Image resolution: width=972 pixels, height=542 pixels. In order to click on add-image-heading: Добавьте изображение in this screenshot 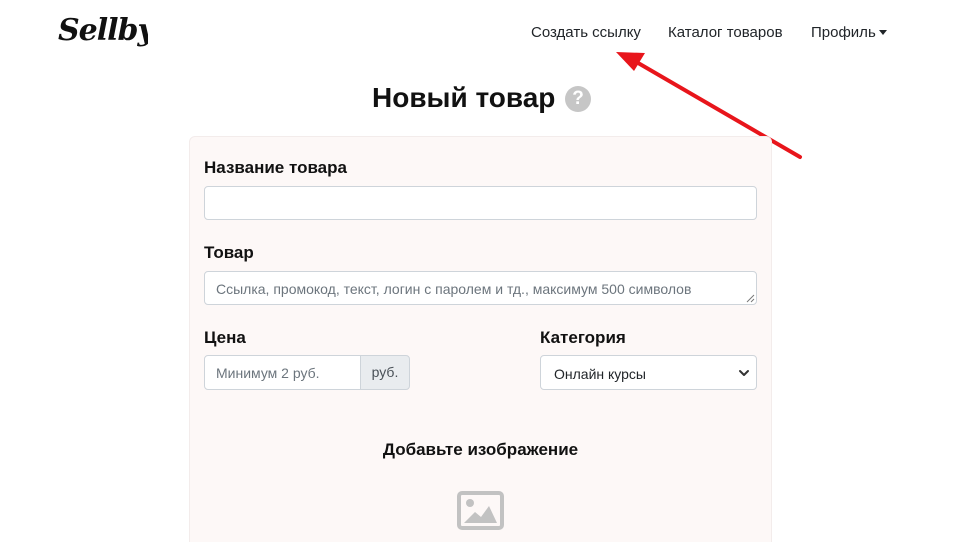, I will do `click(480, 449)`.